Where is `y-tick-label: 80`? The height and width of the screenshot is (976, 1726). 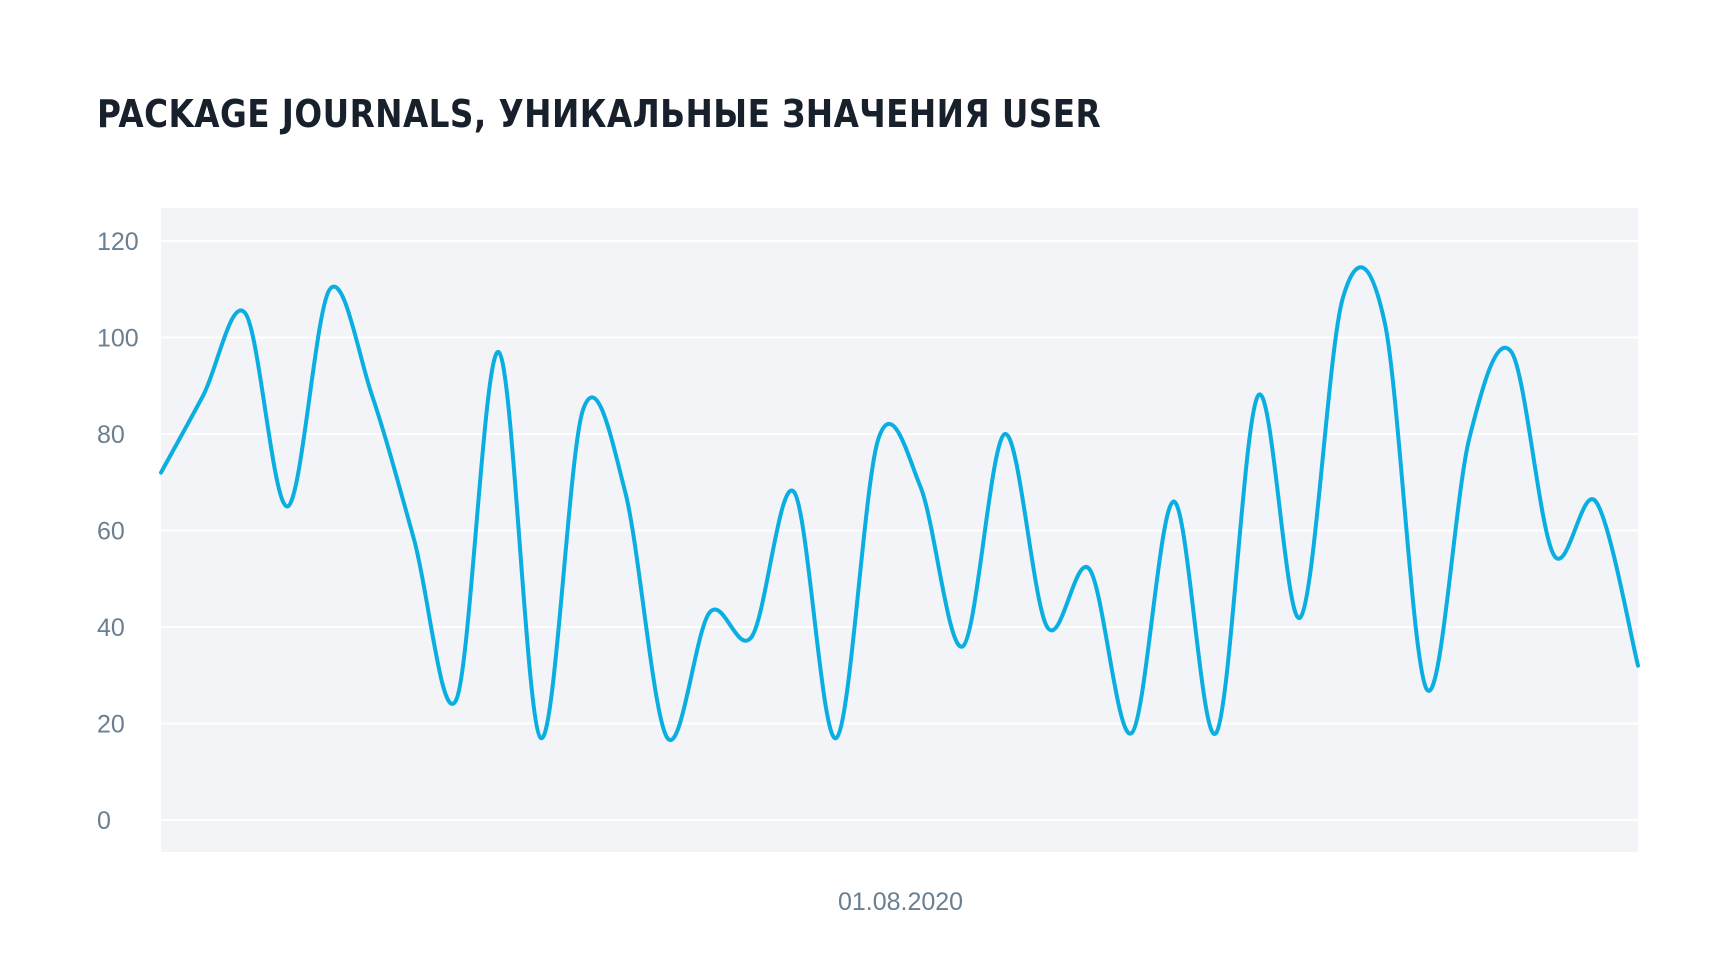
y-tick-label: 80 is located at coordinates (111, 435).